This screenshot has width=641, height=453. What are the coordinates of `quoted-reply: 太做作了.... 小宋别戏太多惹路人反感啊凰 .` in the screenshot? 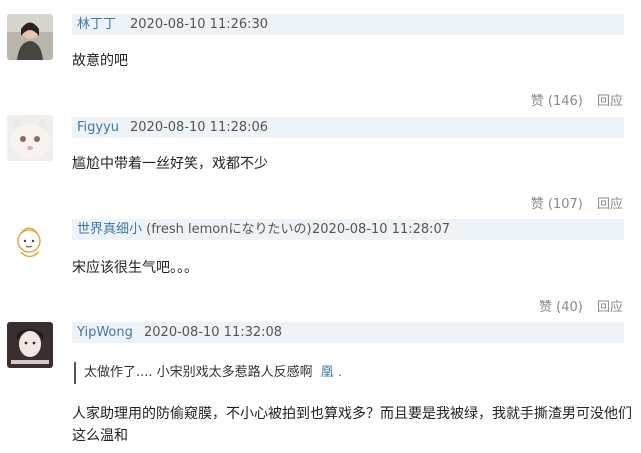 It's located at (208, 373).